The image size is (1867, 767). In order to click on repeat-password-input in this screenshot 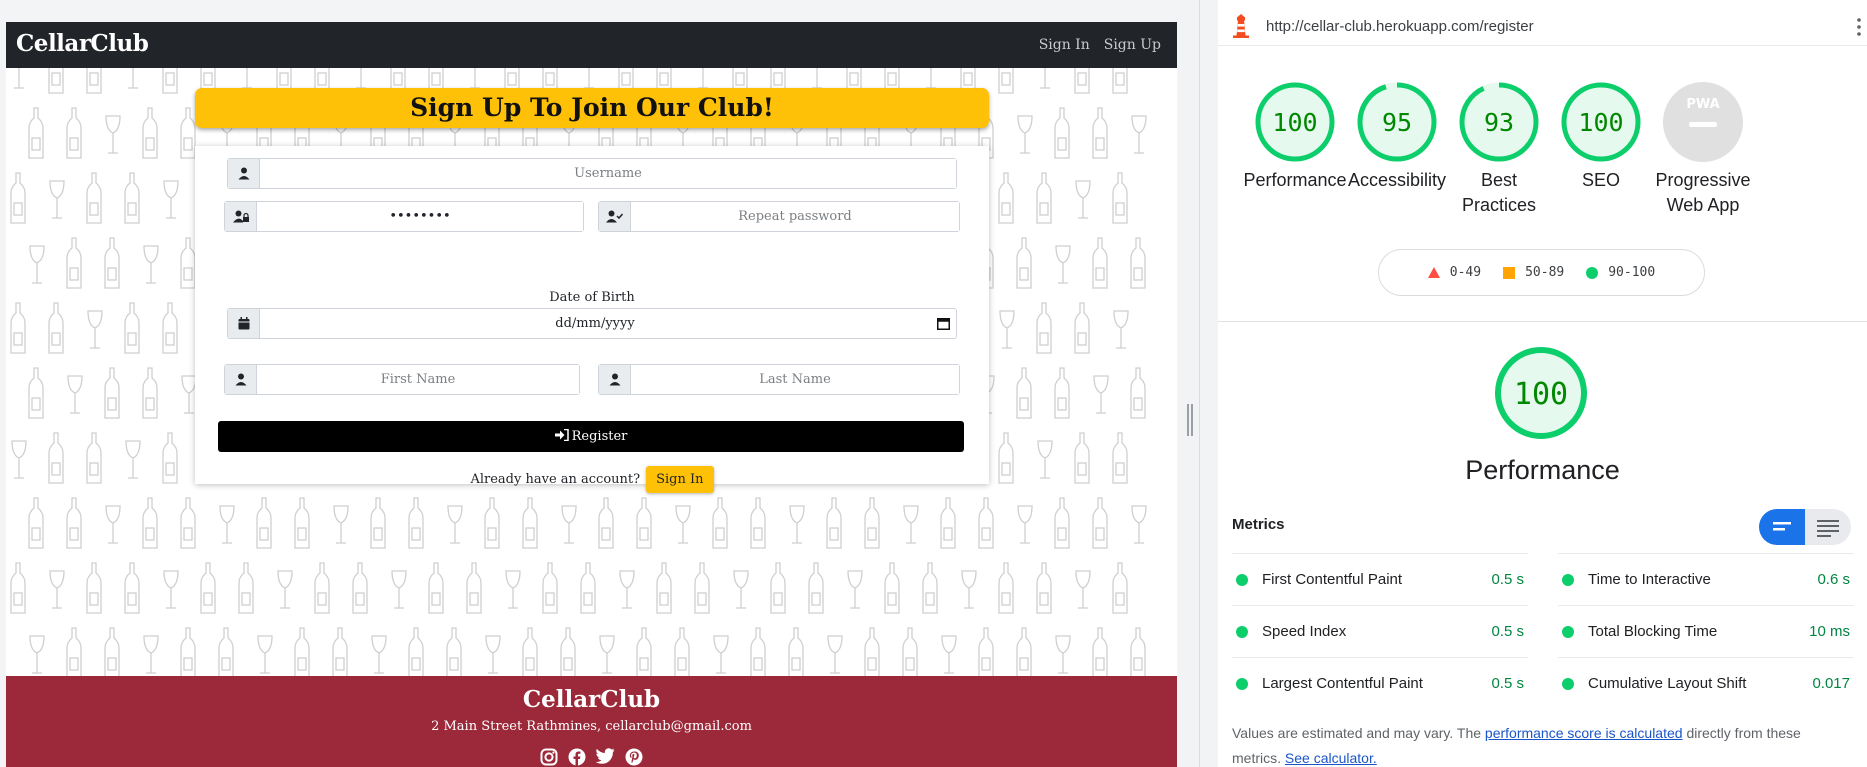, I will do `click(795, 216)`.